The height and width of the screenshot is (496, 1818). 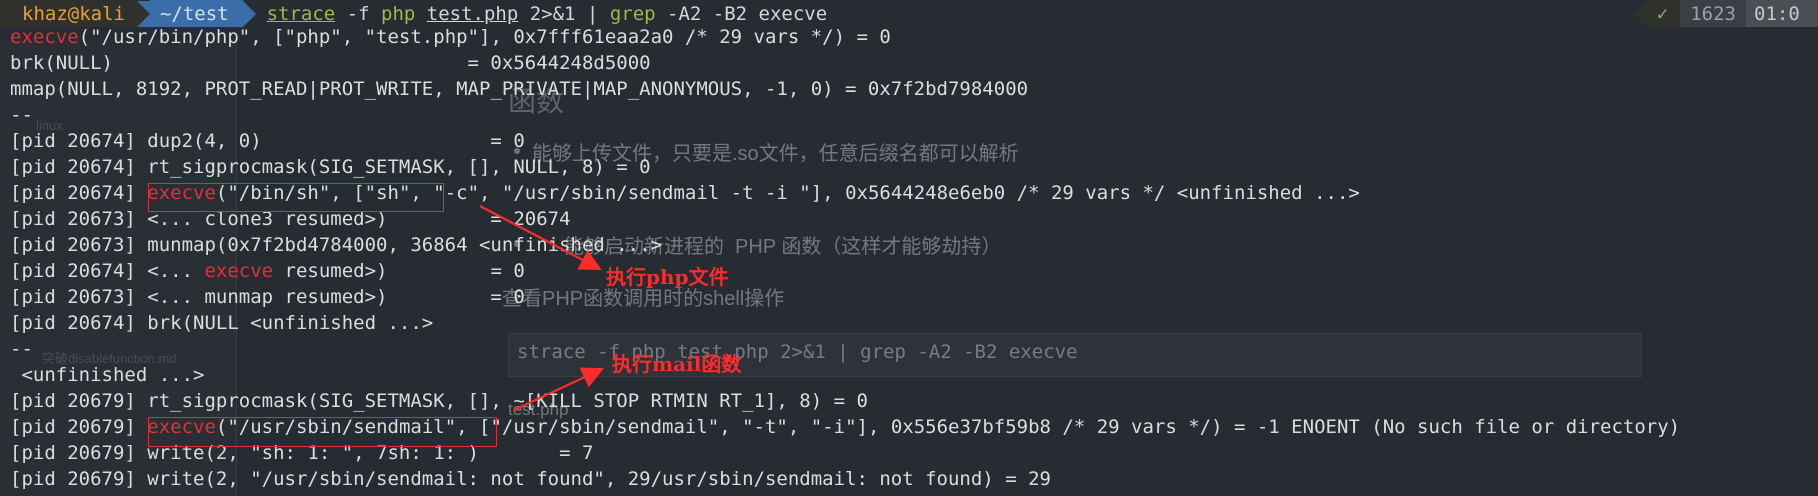 I want to click on arrow-to-note2, so click(x=558, y=389).